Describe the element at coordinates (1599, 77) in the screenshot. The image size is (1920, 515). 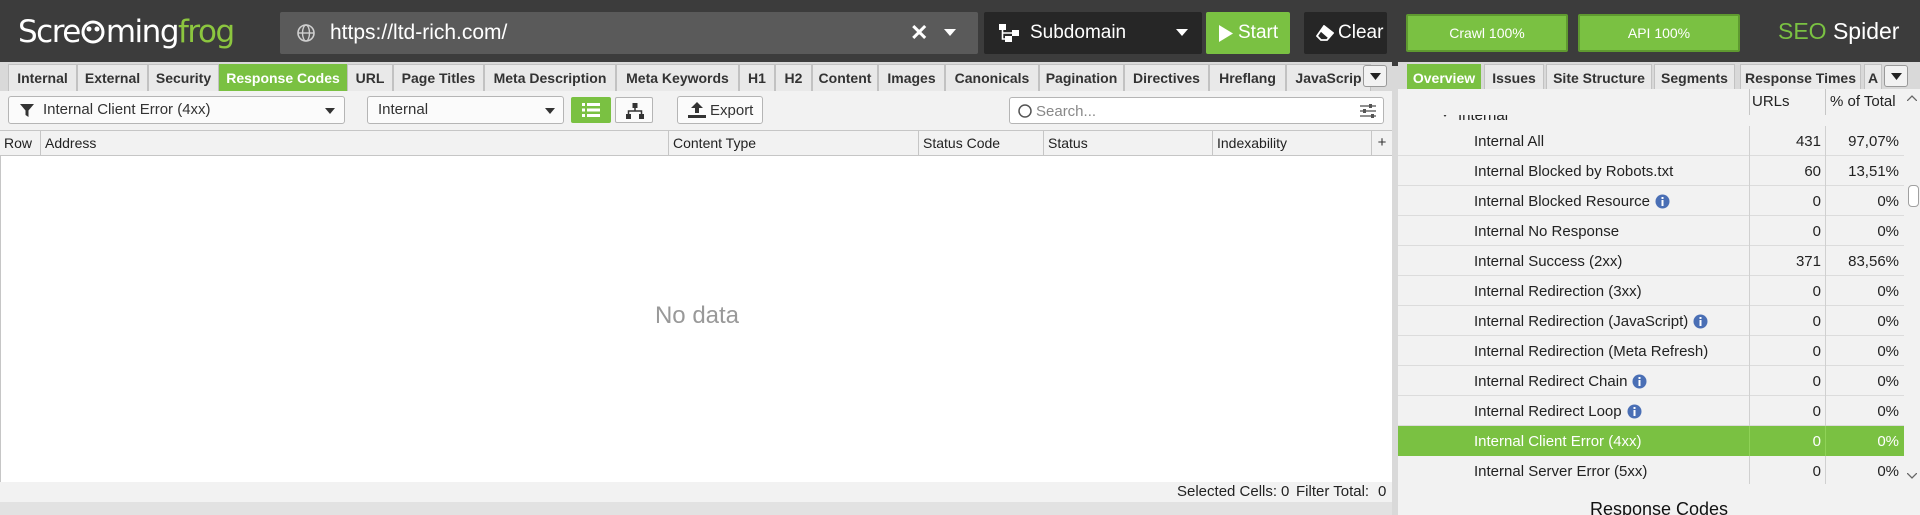
I see `right-tab-site-structure: Site Structure` at that location.